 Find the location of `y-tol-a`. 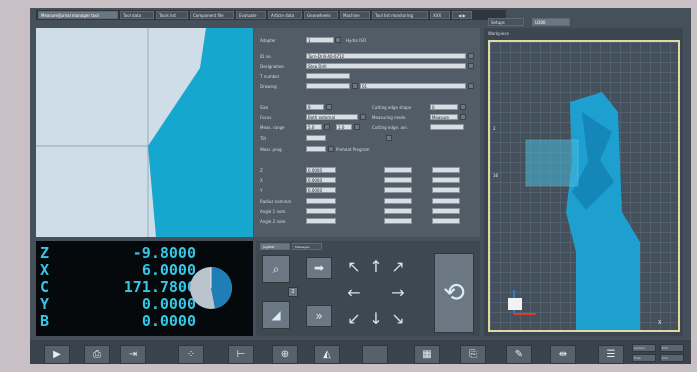

y-tol-a is located at coordinates (398, 190).